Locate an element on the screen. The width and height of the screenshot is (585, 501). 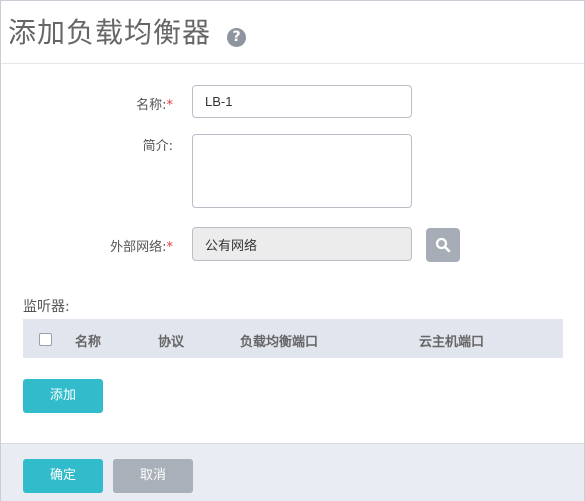
search-icon is located at coordinates (443, 245).